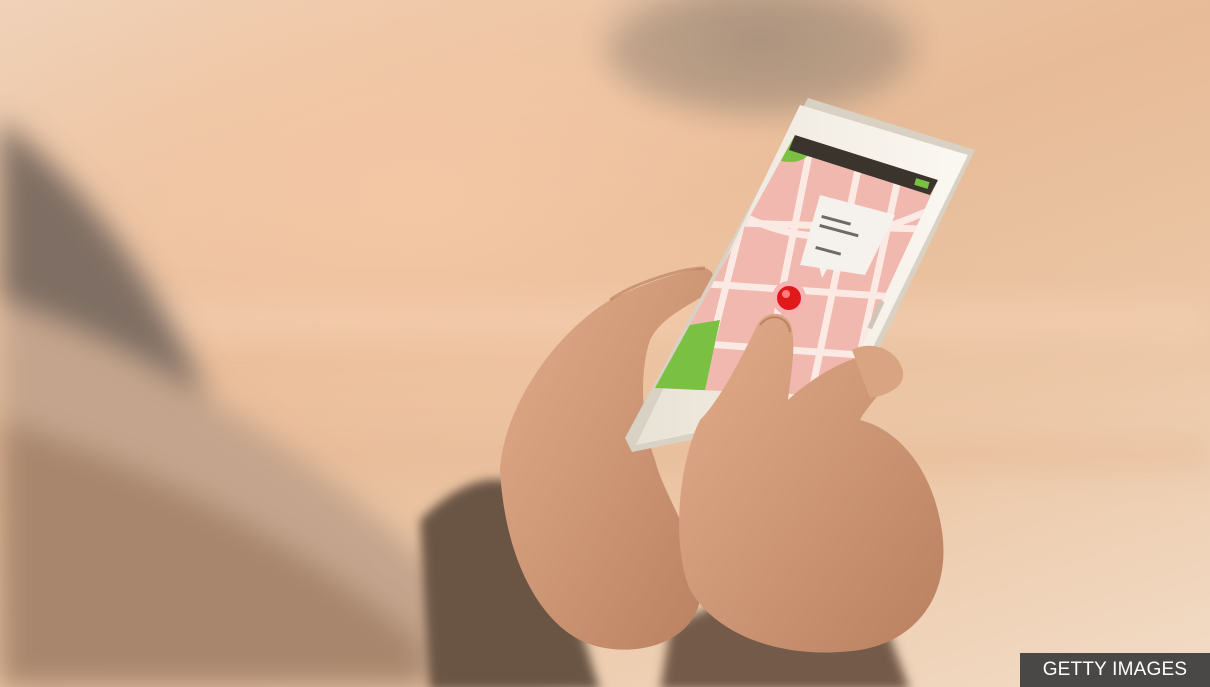 This screenshot has width=1210, height=687. I want to click on map-pin-icon, so click(789, 298).